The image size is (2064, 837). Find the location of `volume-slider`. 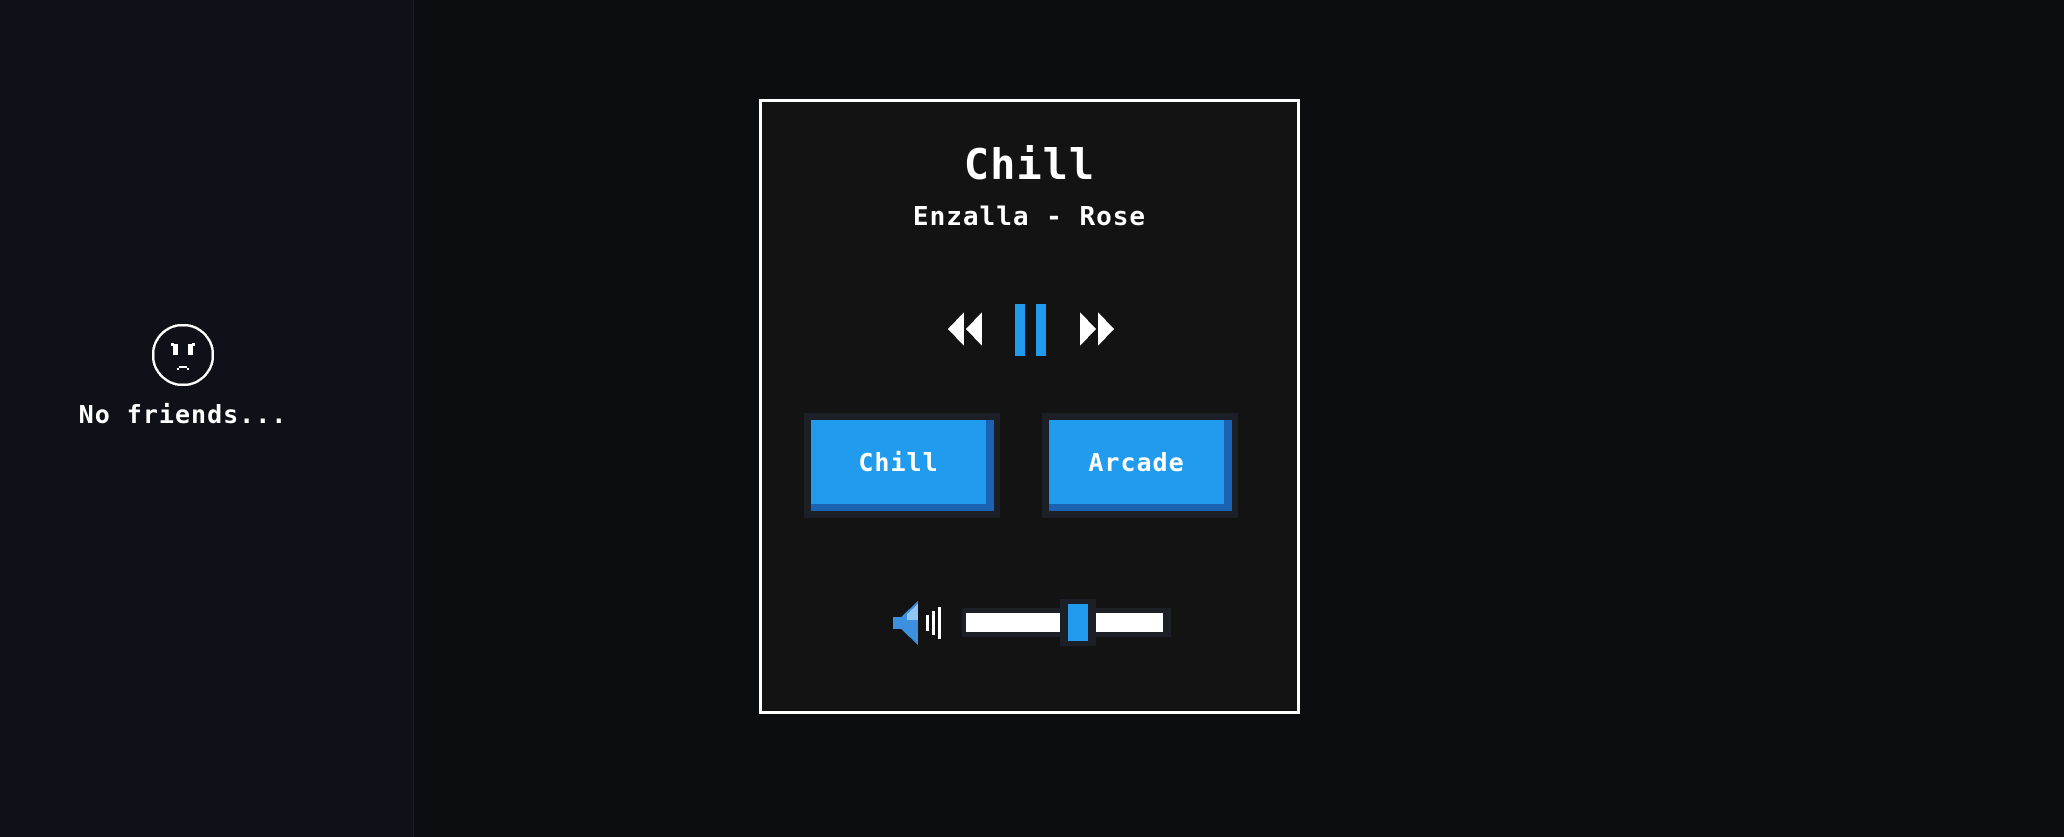

volume-slider is located at coordinates (1066, 622).